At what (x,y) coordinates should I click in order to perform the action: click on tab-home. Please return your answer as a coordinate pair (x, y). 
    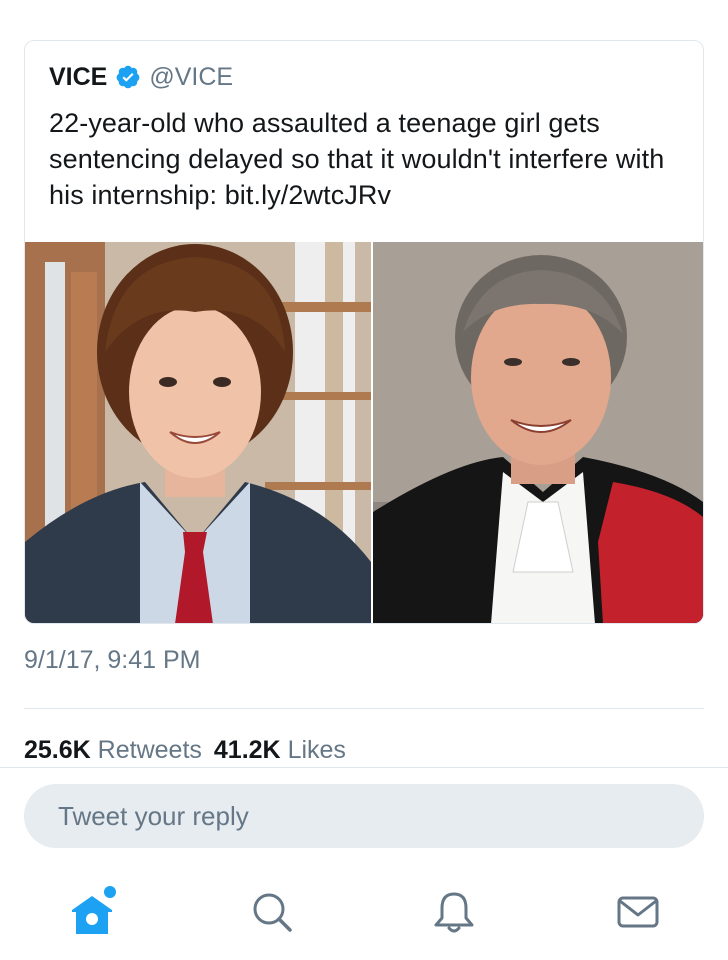
    Looking at the image, I should click on (92, 912).